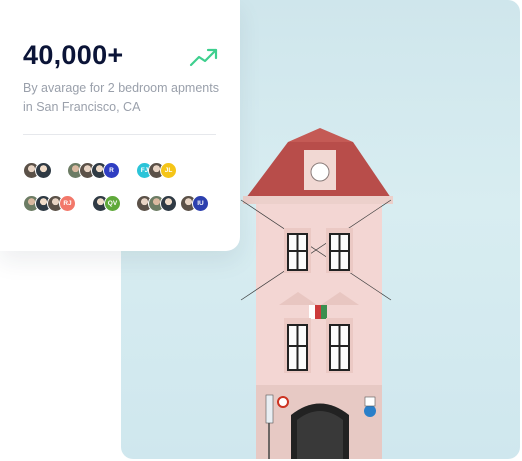  Describe the element at coordinates (67, 203) in the screenshot. I see `avatar-initials: RJ` at that location.